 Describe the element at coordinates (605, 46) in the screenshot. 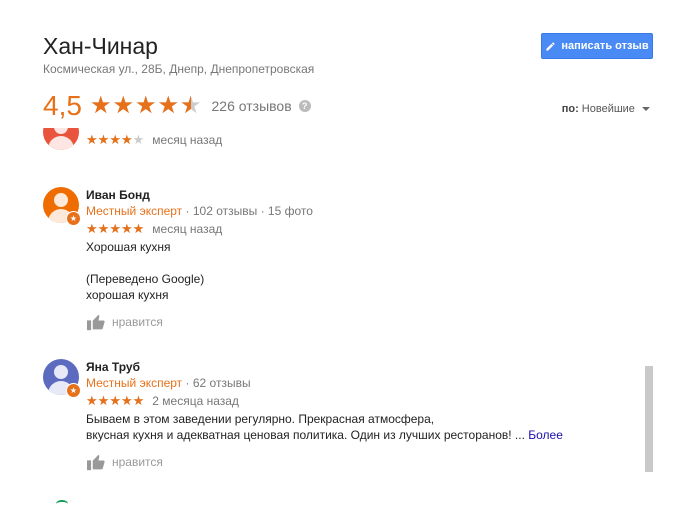

I see `write-review-label: написать отзыв` at that location.